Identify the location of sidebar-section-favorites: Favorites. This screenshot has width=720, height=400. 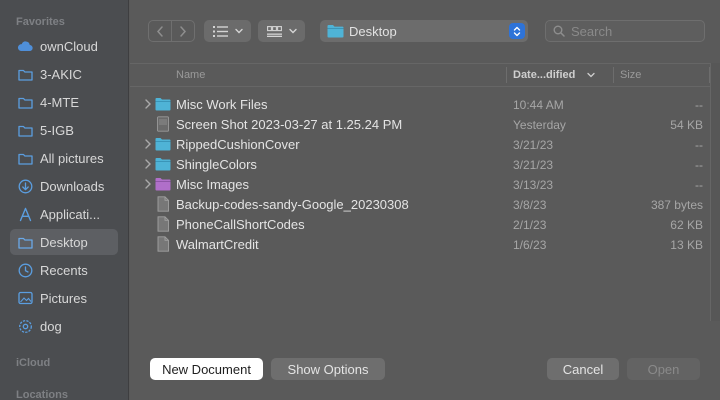
(40, 22).